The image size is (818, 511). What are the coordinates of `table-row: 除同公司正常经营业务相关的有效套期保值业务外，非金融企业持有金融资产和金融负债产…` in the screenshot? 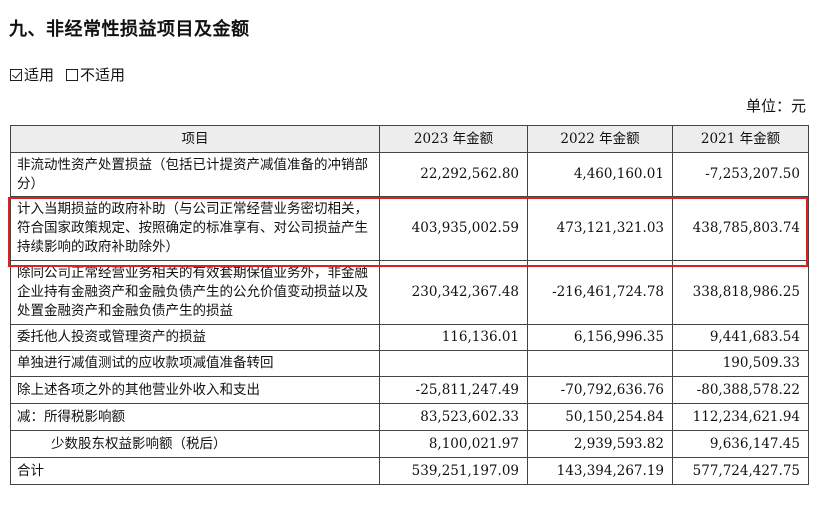 It's located at (409, 292).